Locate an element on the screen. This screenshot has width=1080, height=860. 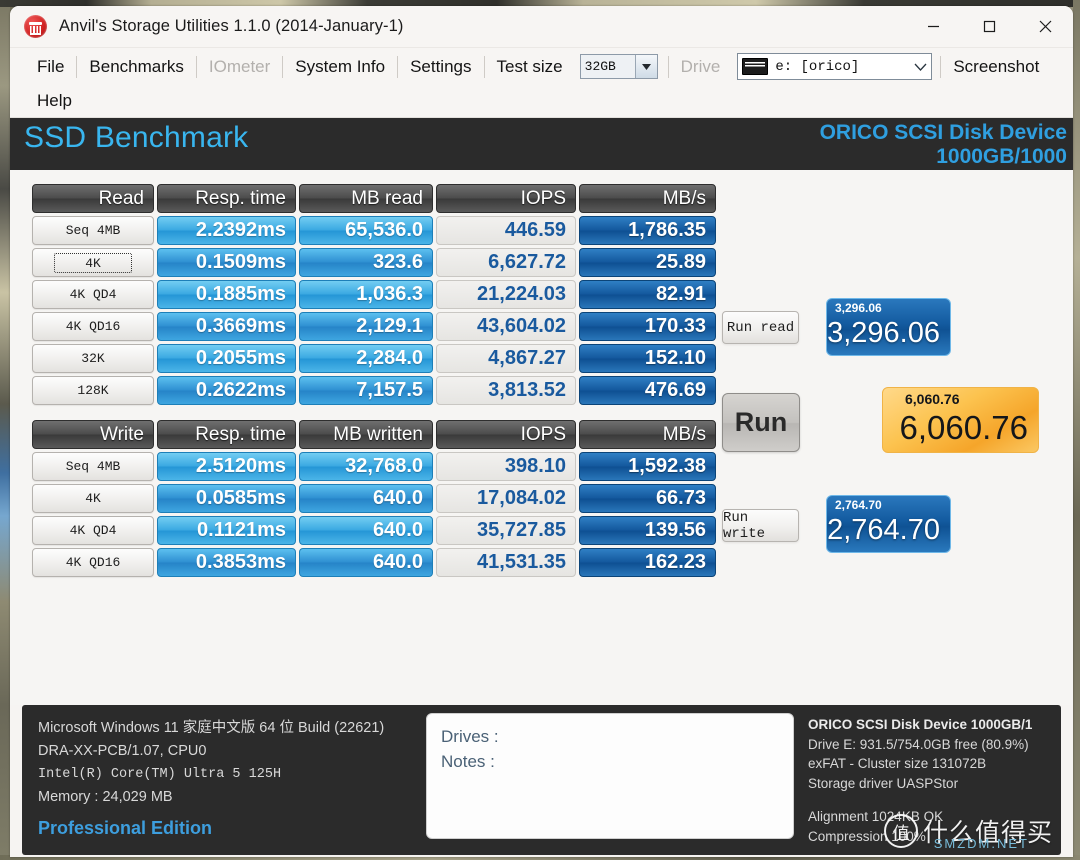
write-row-label-4kqd16: 4K QD16 is located at coordinates (93, 562).